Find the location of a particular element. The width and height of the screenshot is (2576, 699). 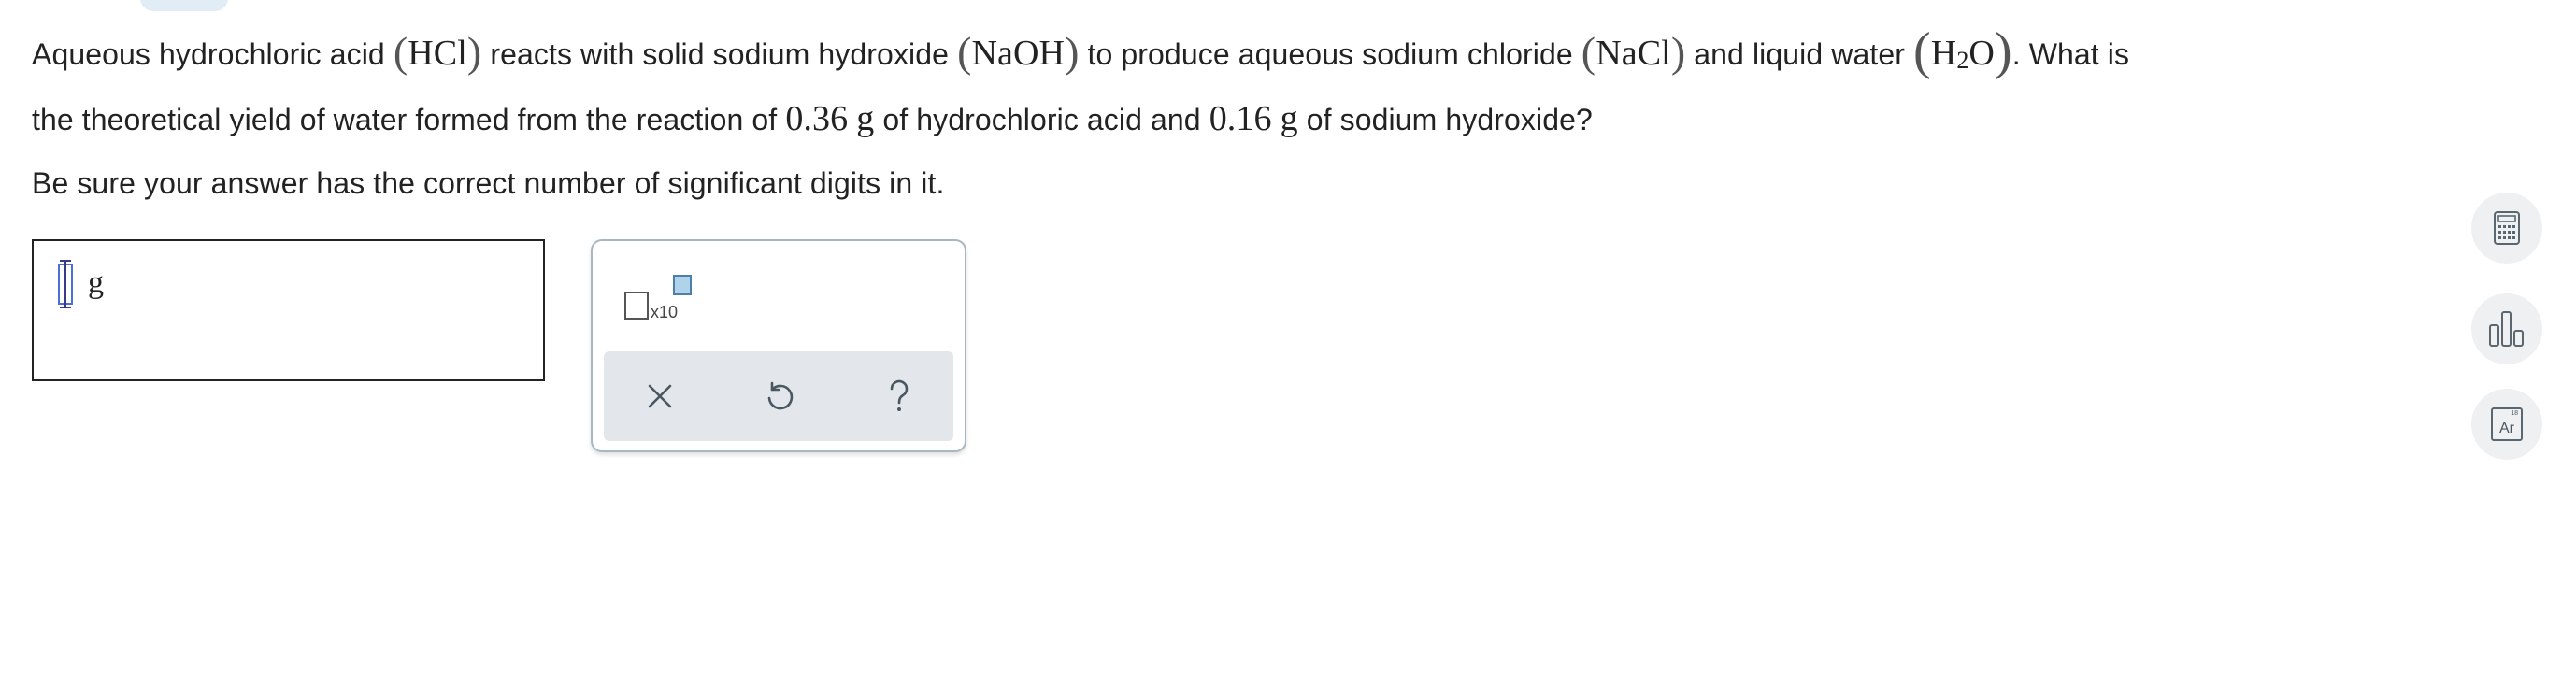

scientific-notation-button: x10 is located at coordinates (658, 303).